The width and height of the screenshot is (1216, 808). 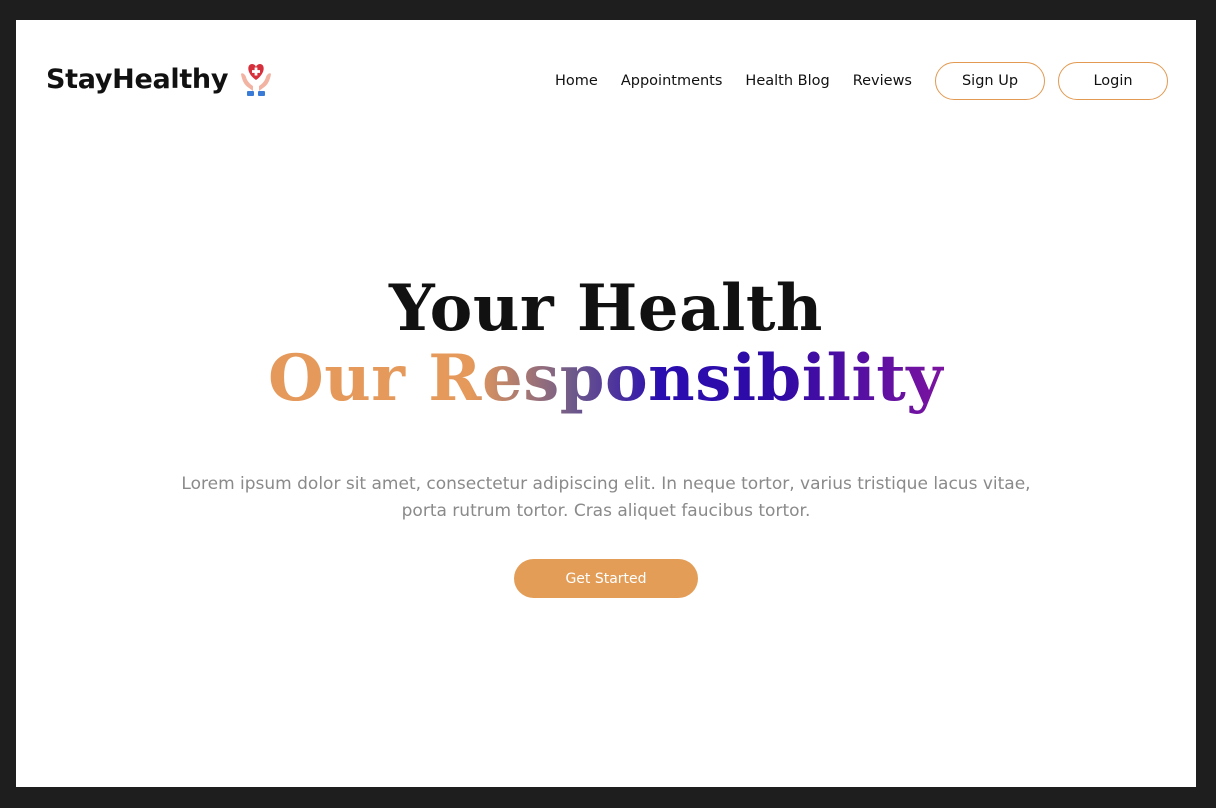 I want to click on hero-title-line1: Your Health, so click(x=606, y=308).